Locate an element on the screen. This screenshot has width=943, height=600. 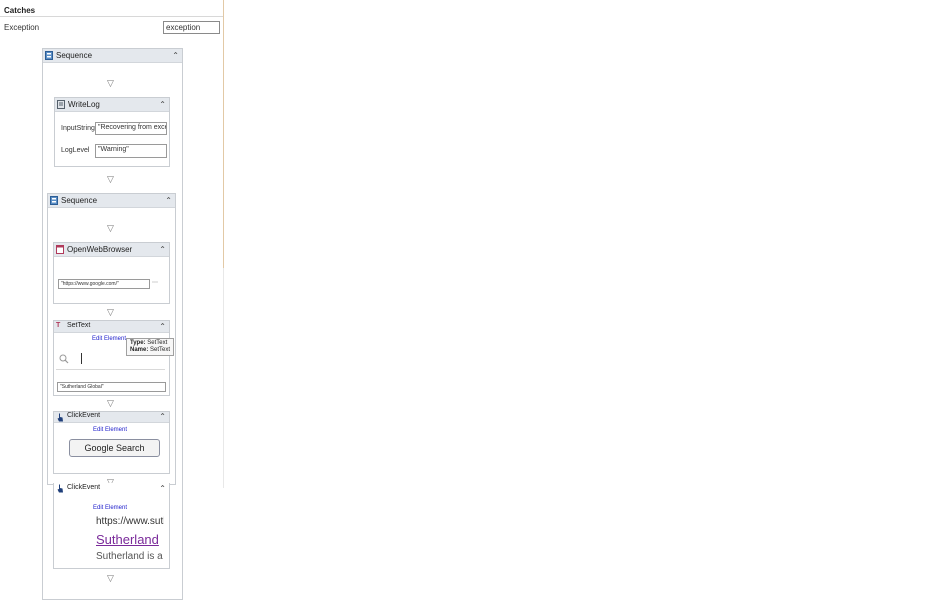
settext-title: SetText is located at coordinates (79, 325).